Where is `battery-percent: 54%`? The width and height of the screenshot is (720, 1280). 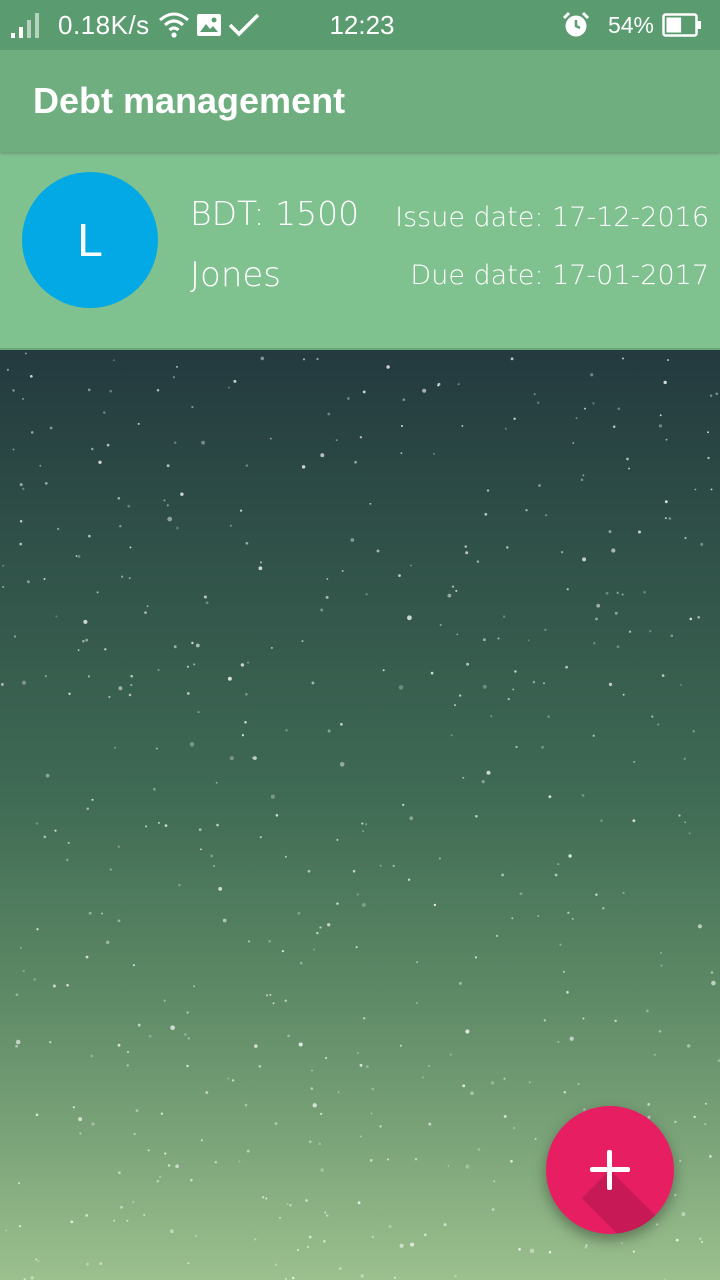 battery-percent: 54% is located at coordinates (630, 24).